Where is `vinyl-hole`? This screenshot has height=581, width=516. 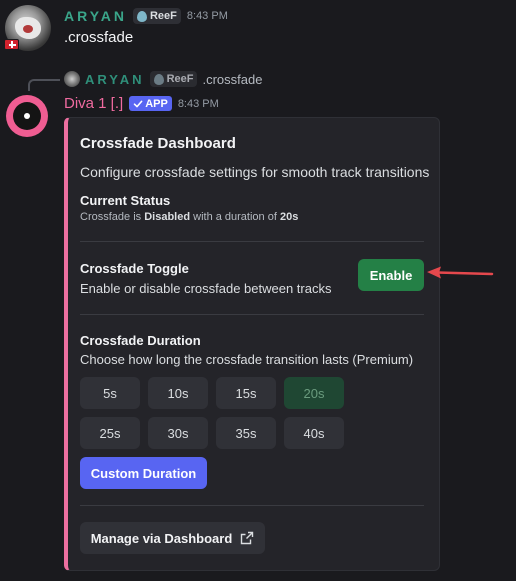 vinyl-hole is located at coordinates (27, 116).